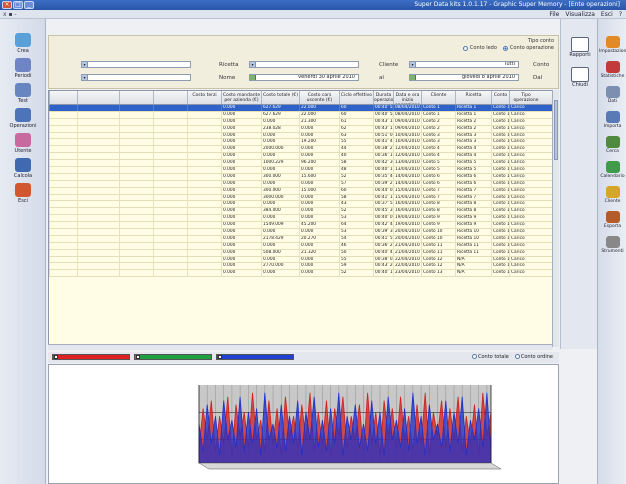 This screenshot has width=626, height=484. What do you see at coordinates (10, 14) in the screenshot?
I see `menu-left-icons: x ▪ -` at bounding box center [10, 14].